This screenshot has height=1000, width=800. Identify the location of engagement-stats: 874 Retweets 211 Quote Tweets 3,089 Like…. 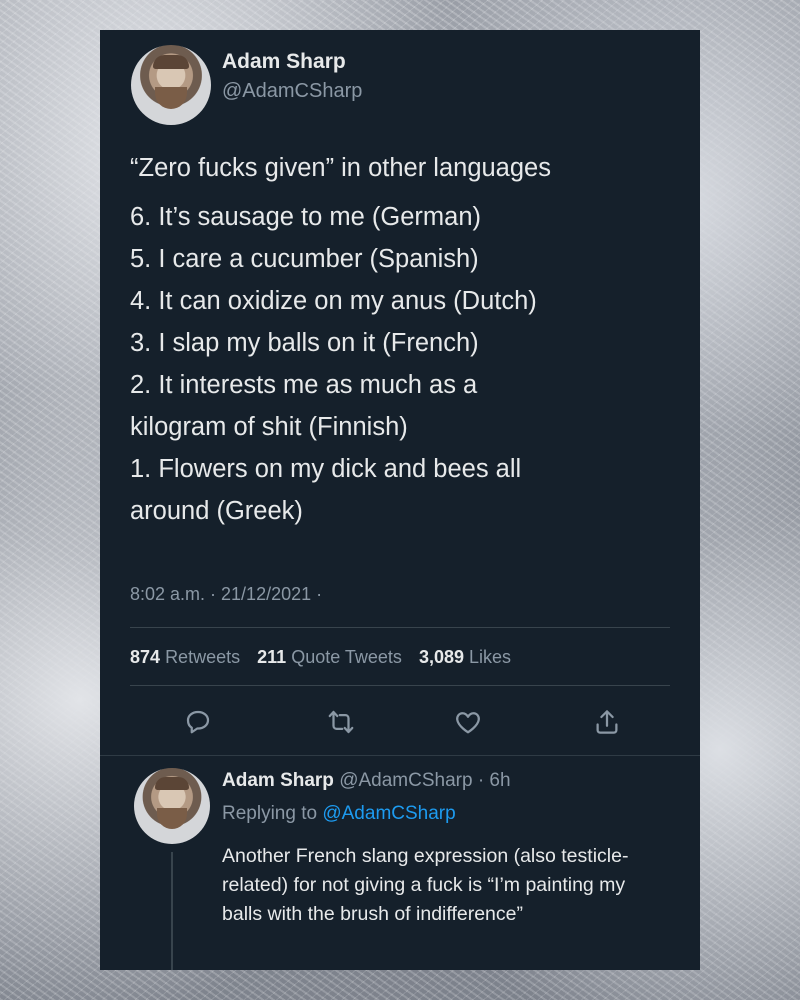
(320, 657).